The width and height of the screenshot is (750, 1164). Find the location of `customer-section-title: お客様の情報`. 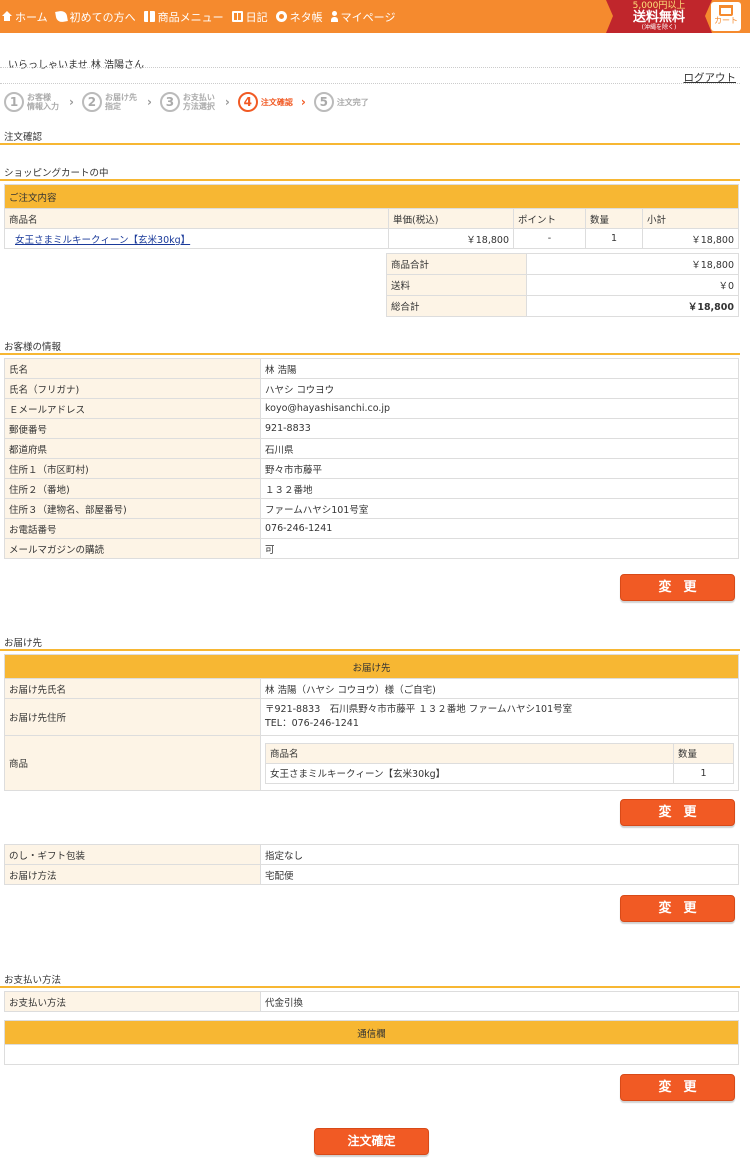

customer-section-title: お客様の情報 is located at coordinates (33, 347).